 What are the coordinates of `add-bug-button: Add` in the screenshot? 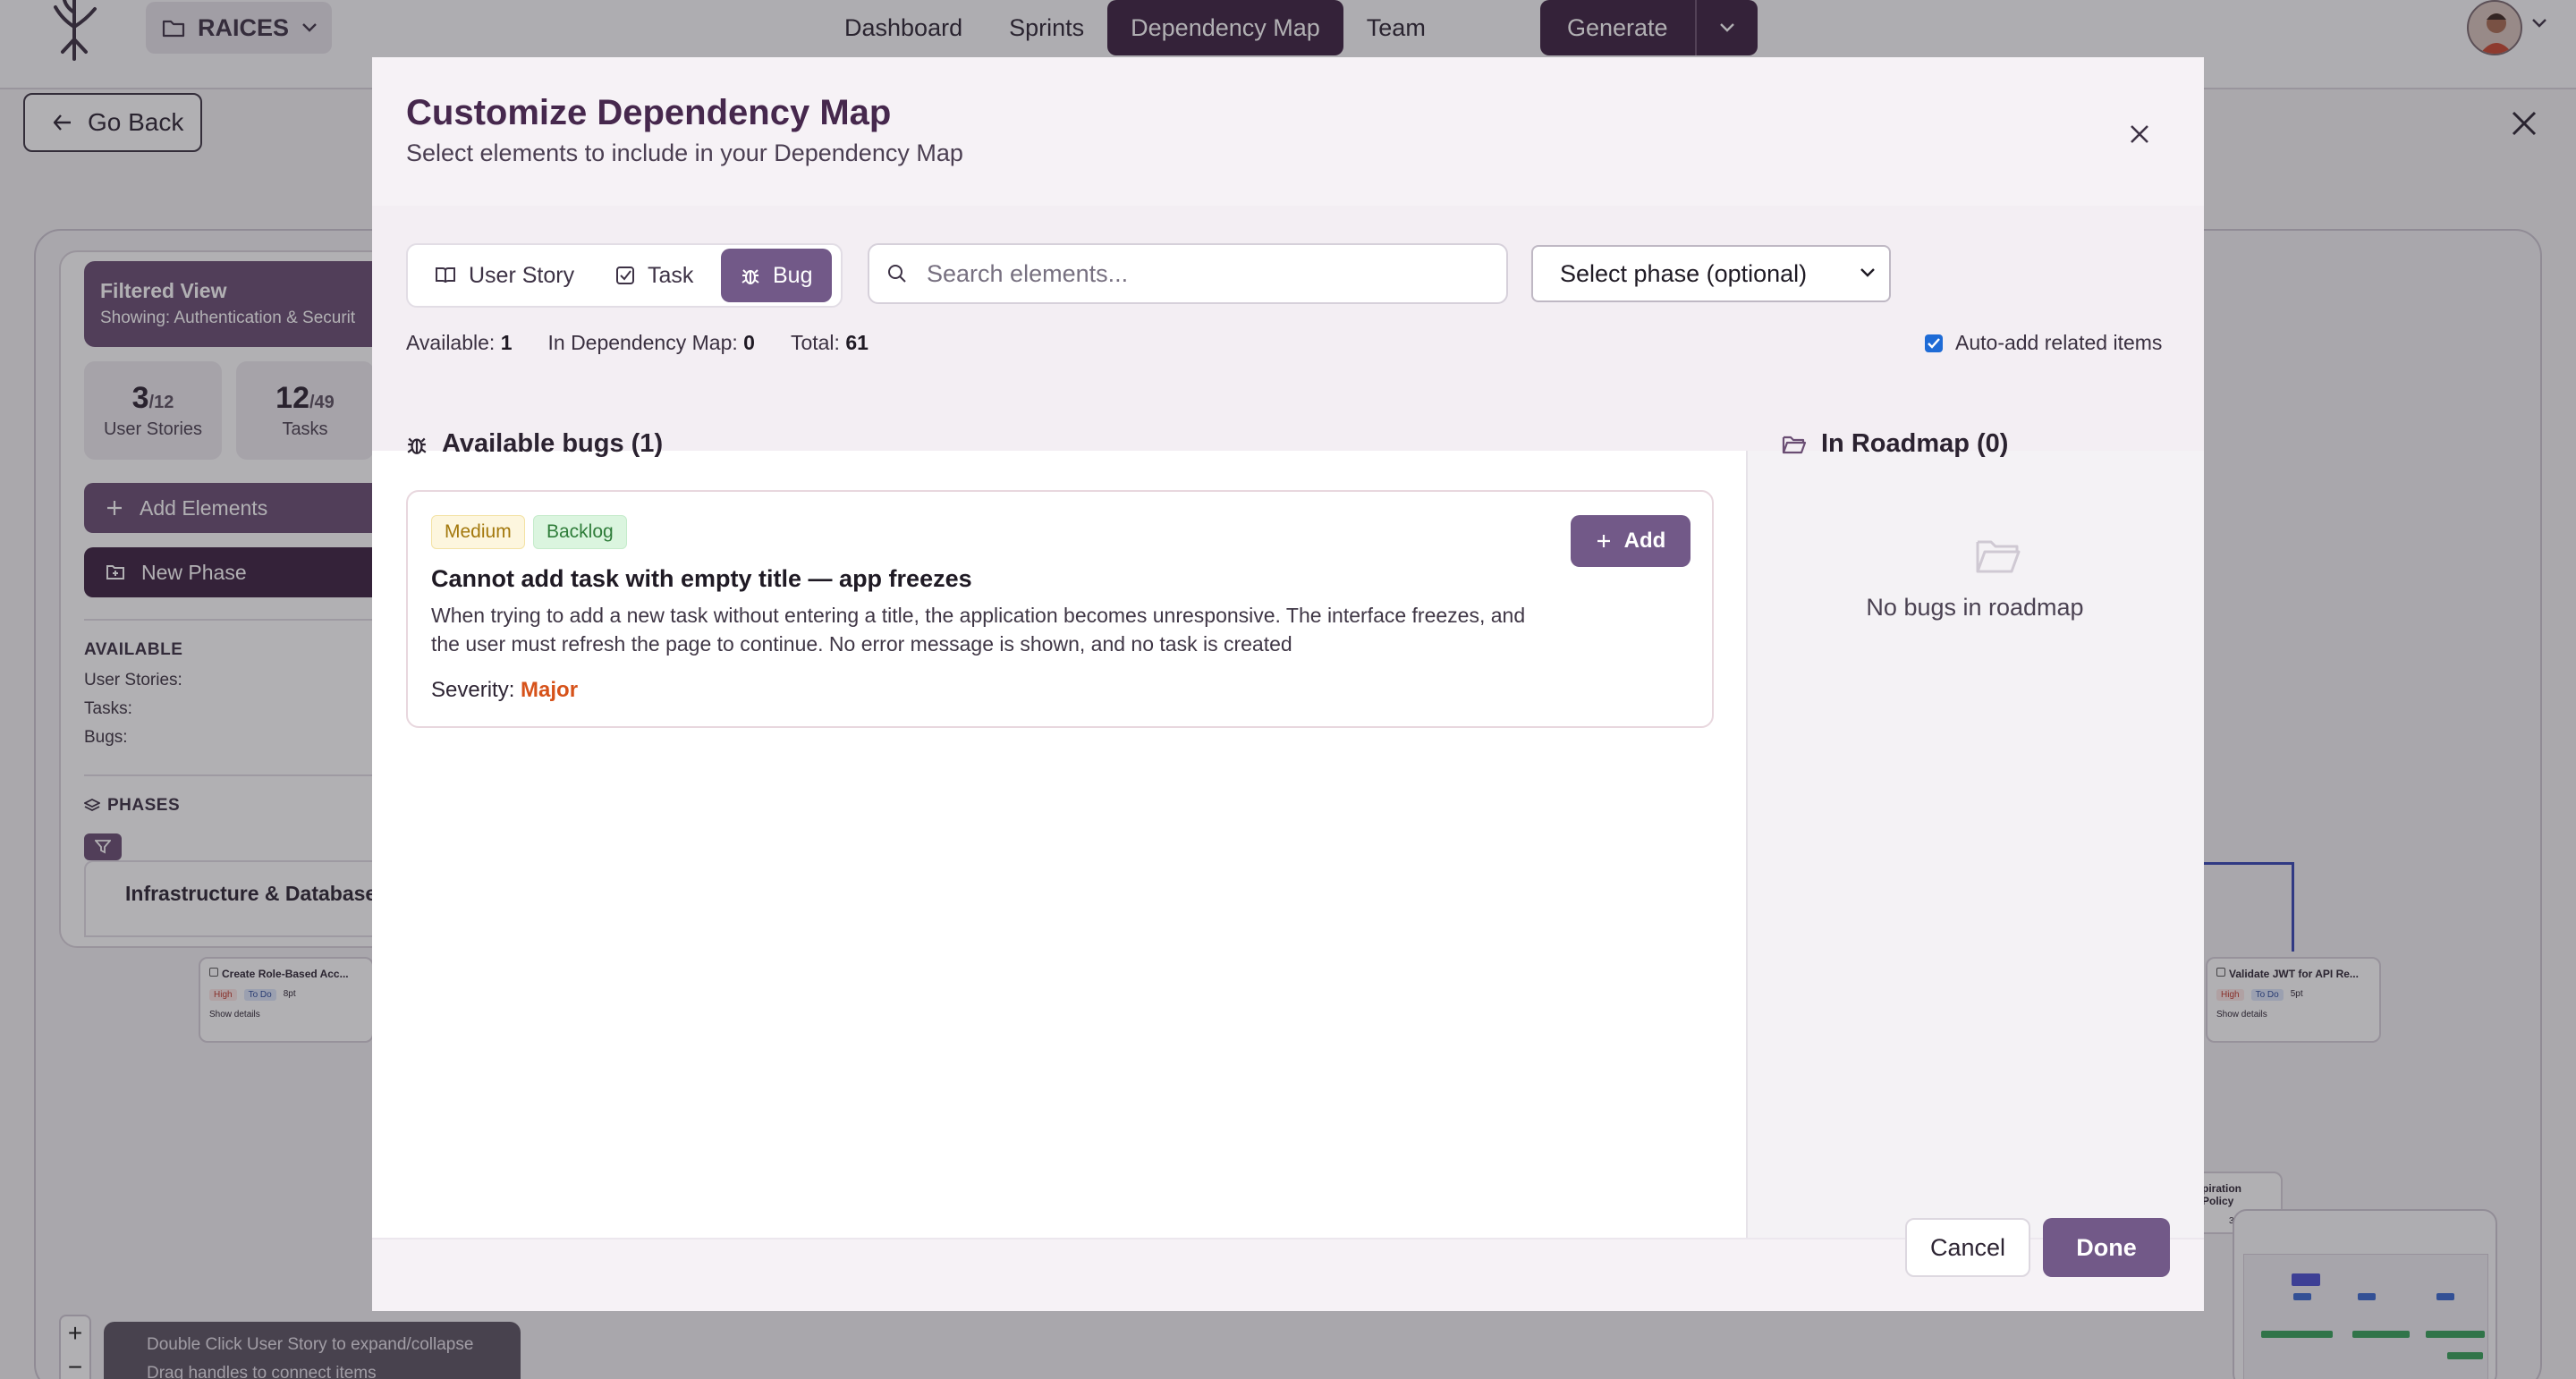 It's located at (1630, 541).